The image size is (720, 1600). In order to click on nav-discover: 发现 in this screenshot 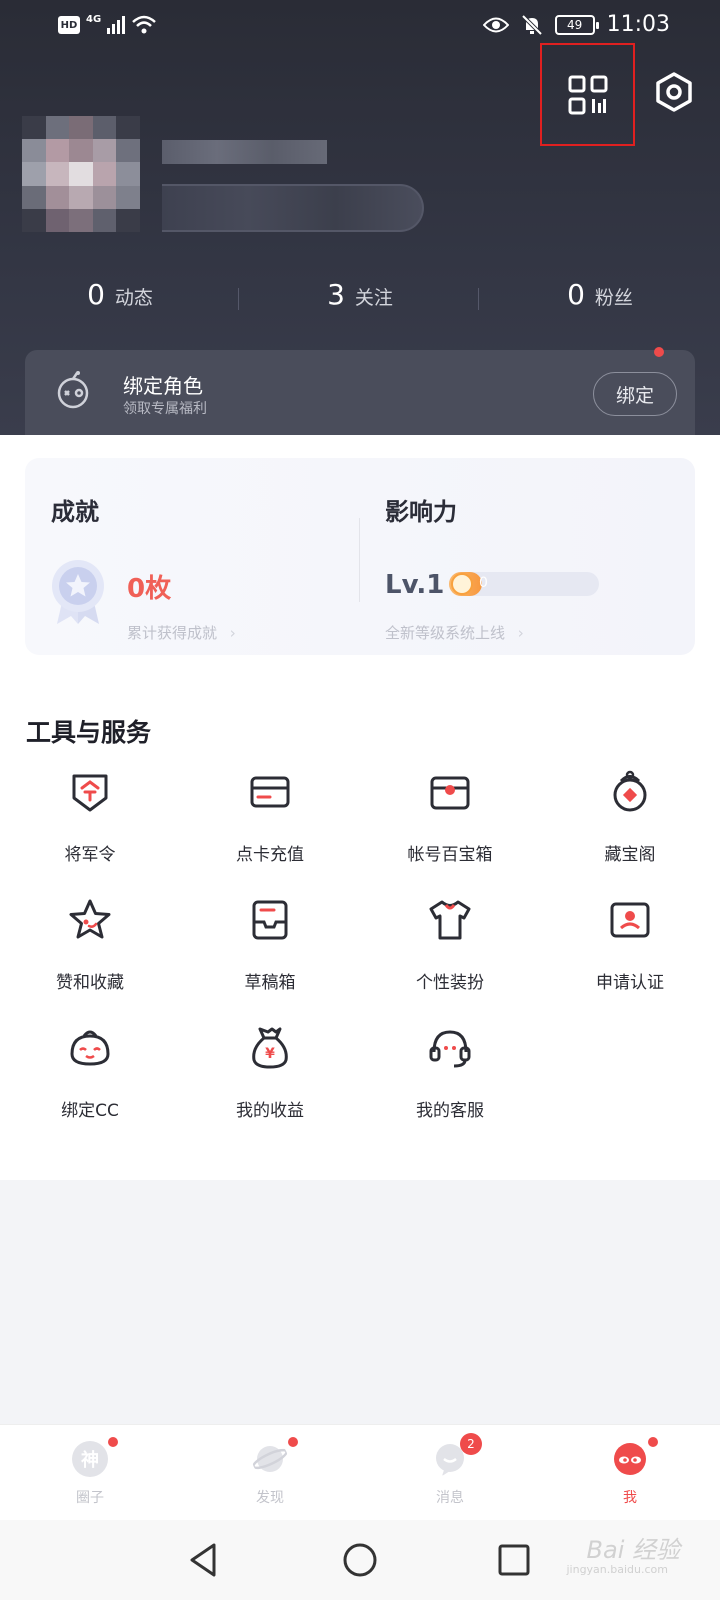, I will do `click(270, 1472)`.